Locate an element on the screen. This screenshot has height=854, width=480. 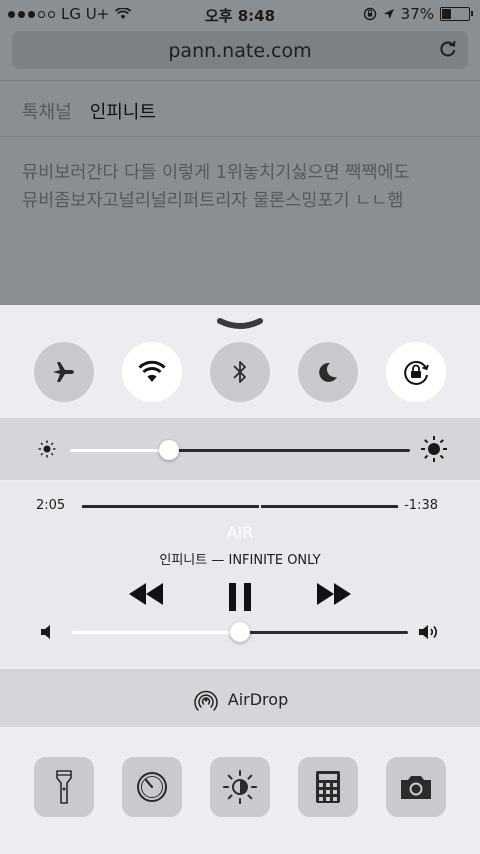
brightness-knob is located at coordinates (169, 450).